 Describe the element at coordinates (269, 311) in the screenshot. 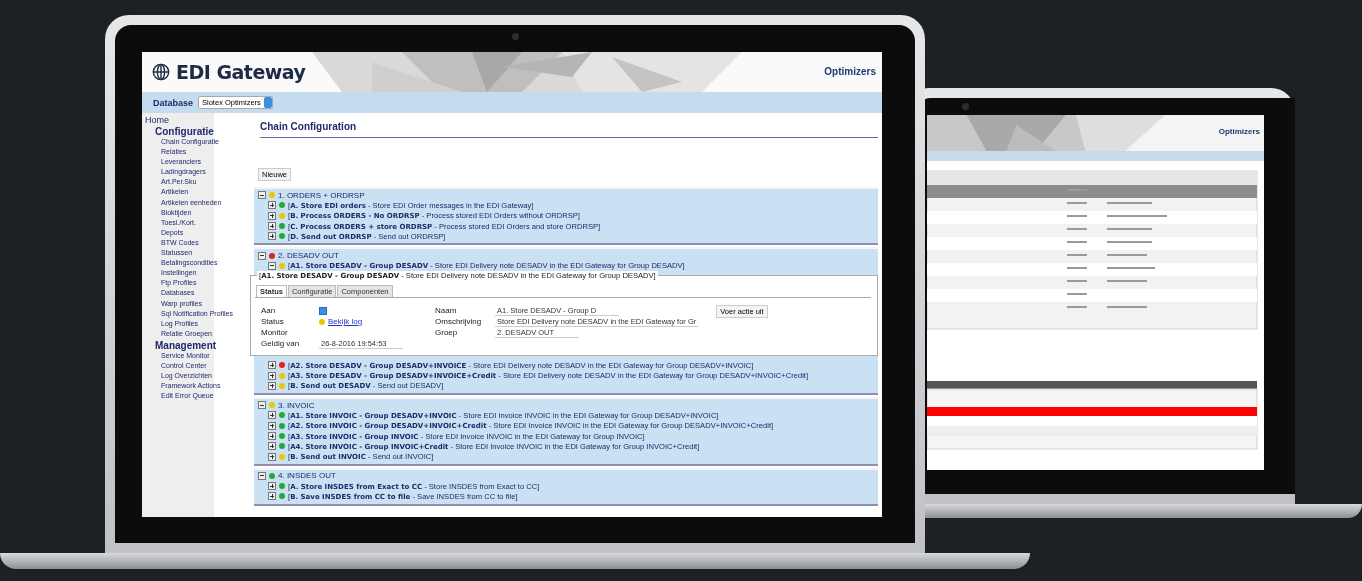

I see `field-label: Aan` at that location.